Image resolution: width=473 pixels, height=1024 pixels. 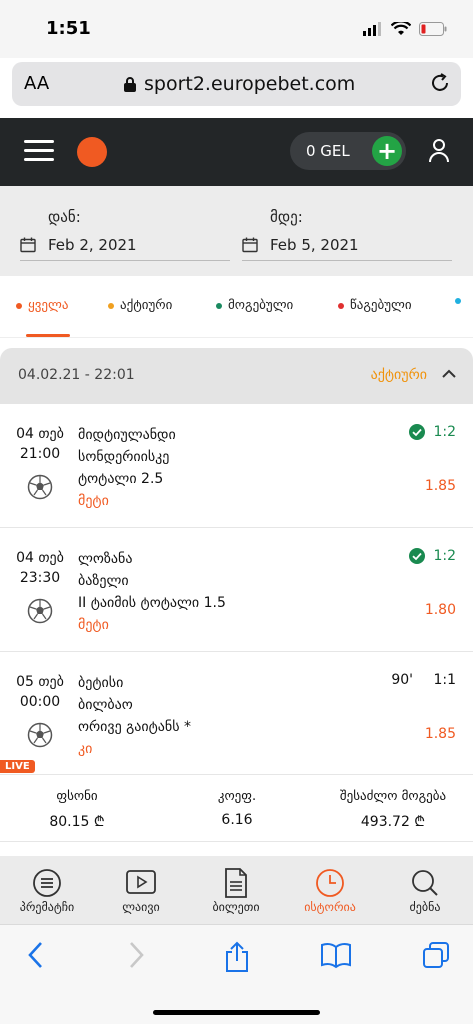 What do you see at coordinates (93, 625) in the screenshot?
I see `event-pick: მეტი` at bounding box center [93, 625].